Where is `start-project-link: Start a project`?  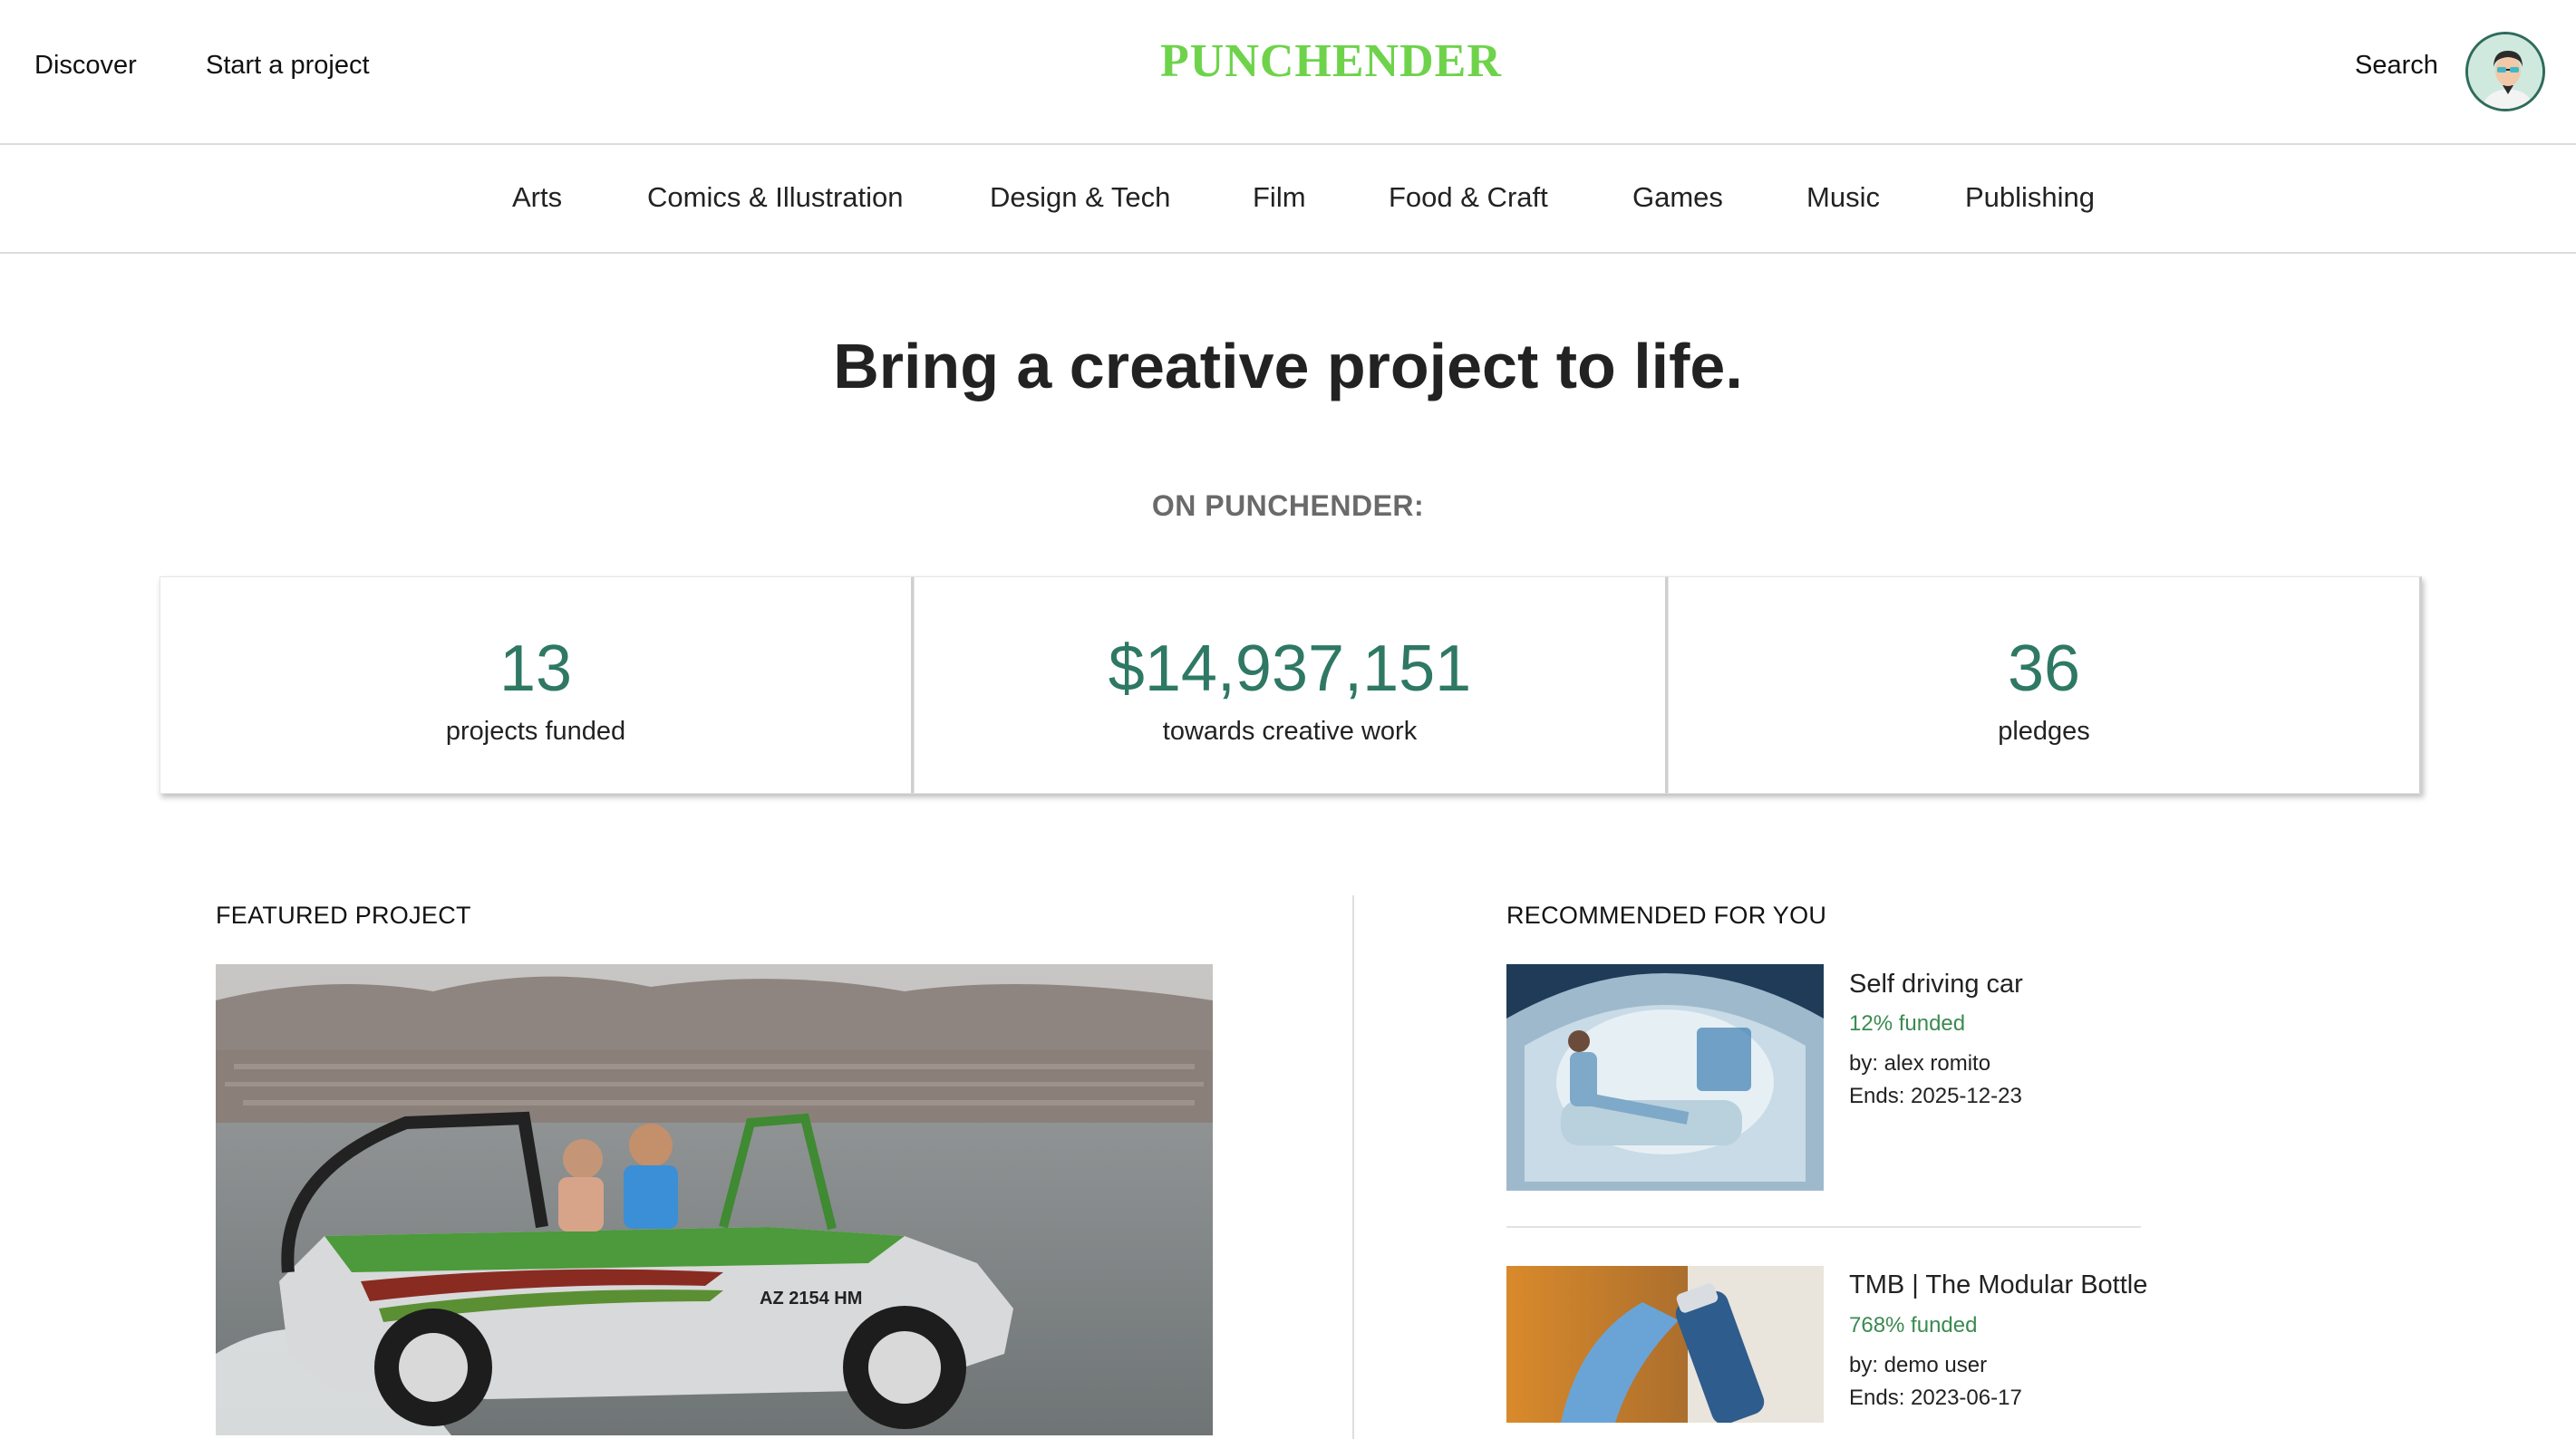
start-project-link: Start a project is located at coordinates (288, 66).